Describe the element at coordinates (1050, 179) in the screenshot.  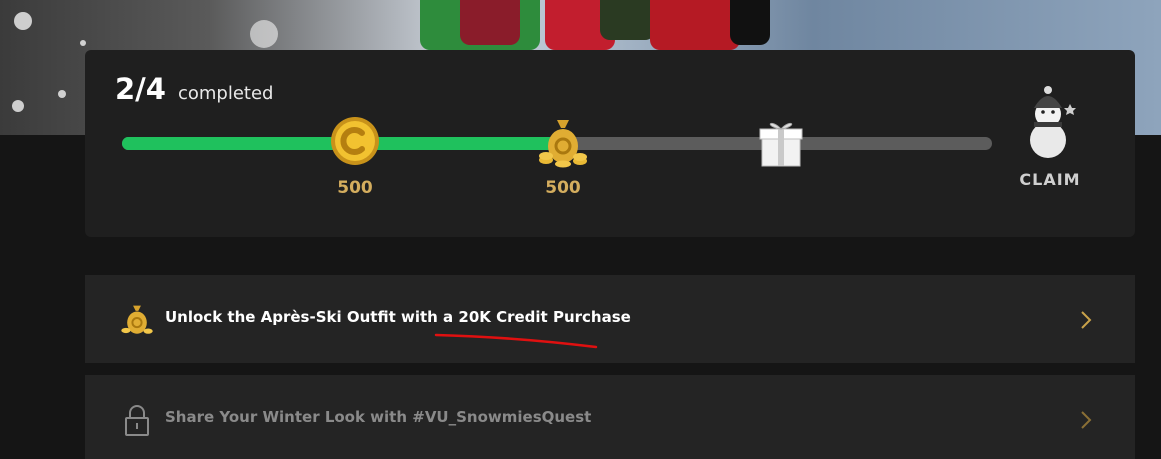
I see `claim-label: CLAIM` at that location.